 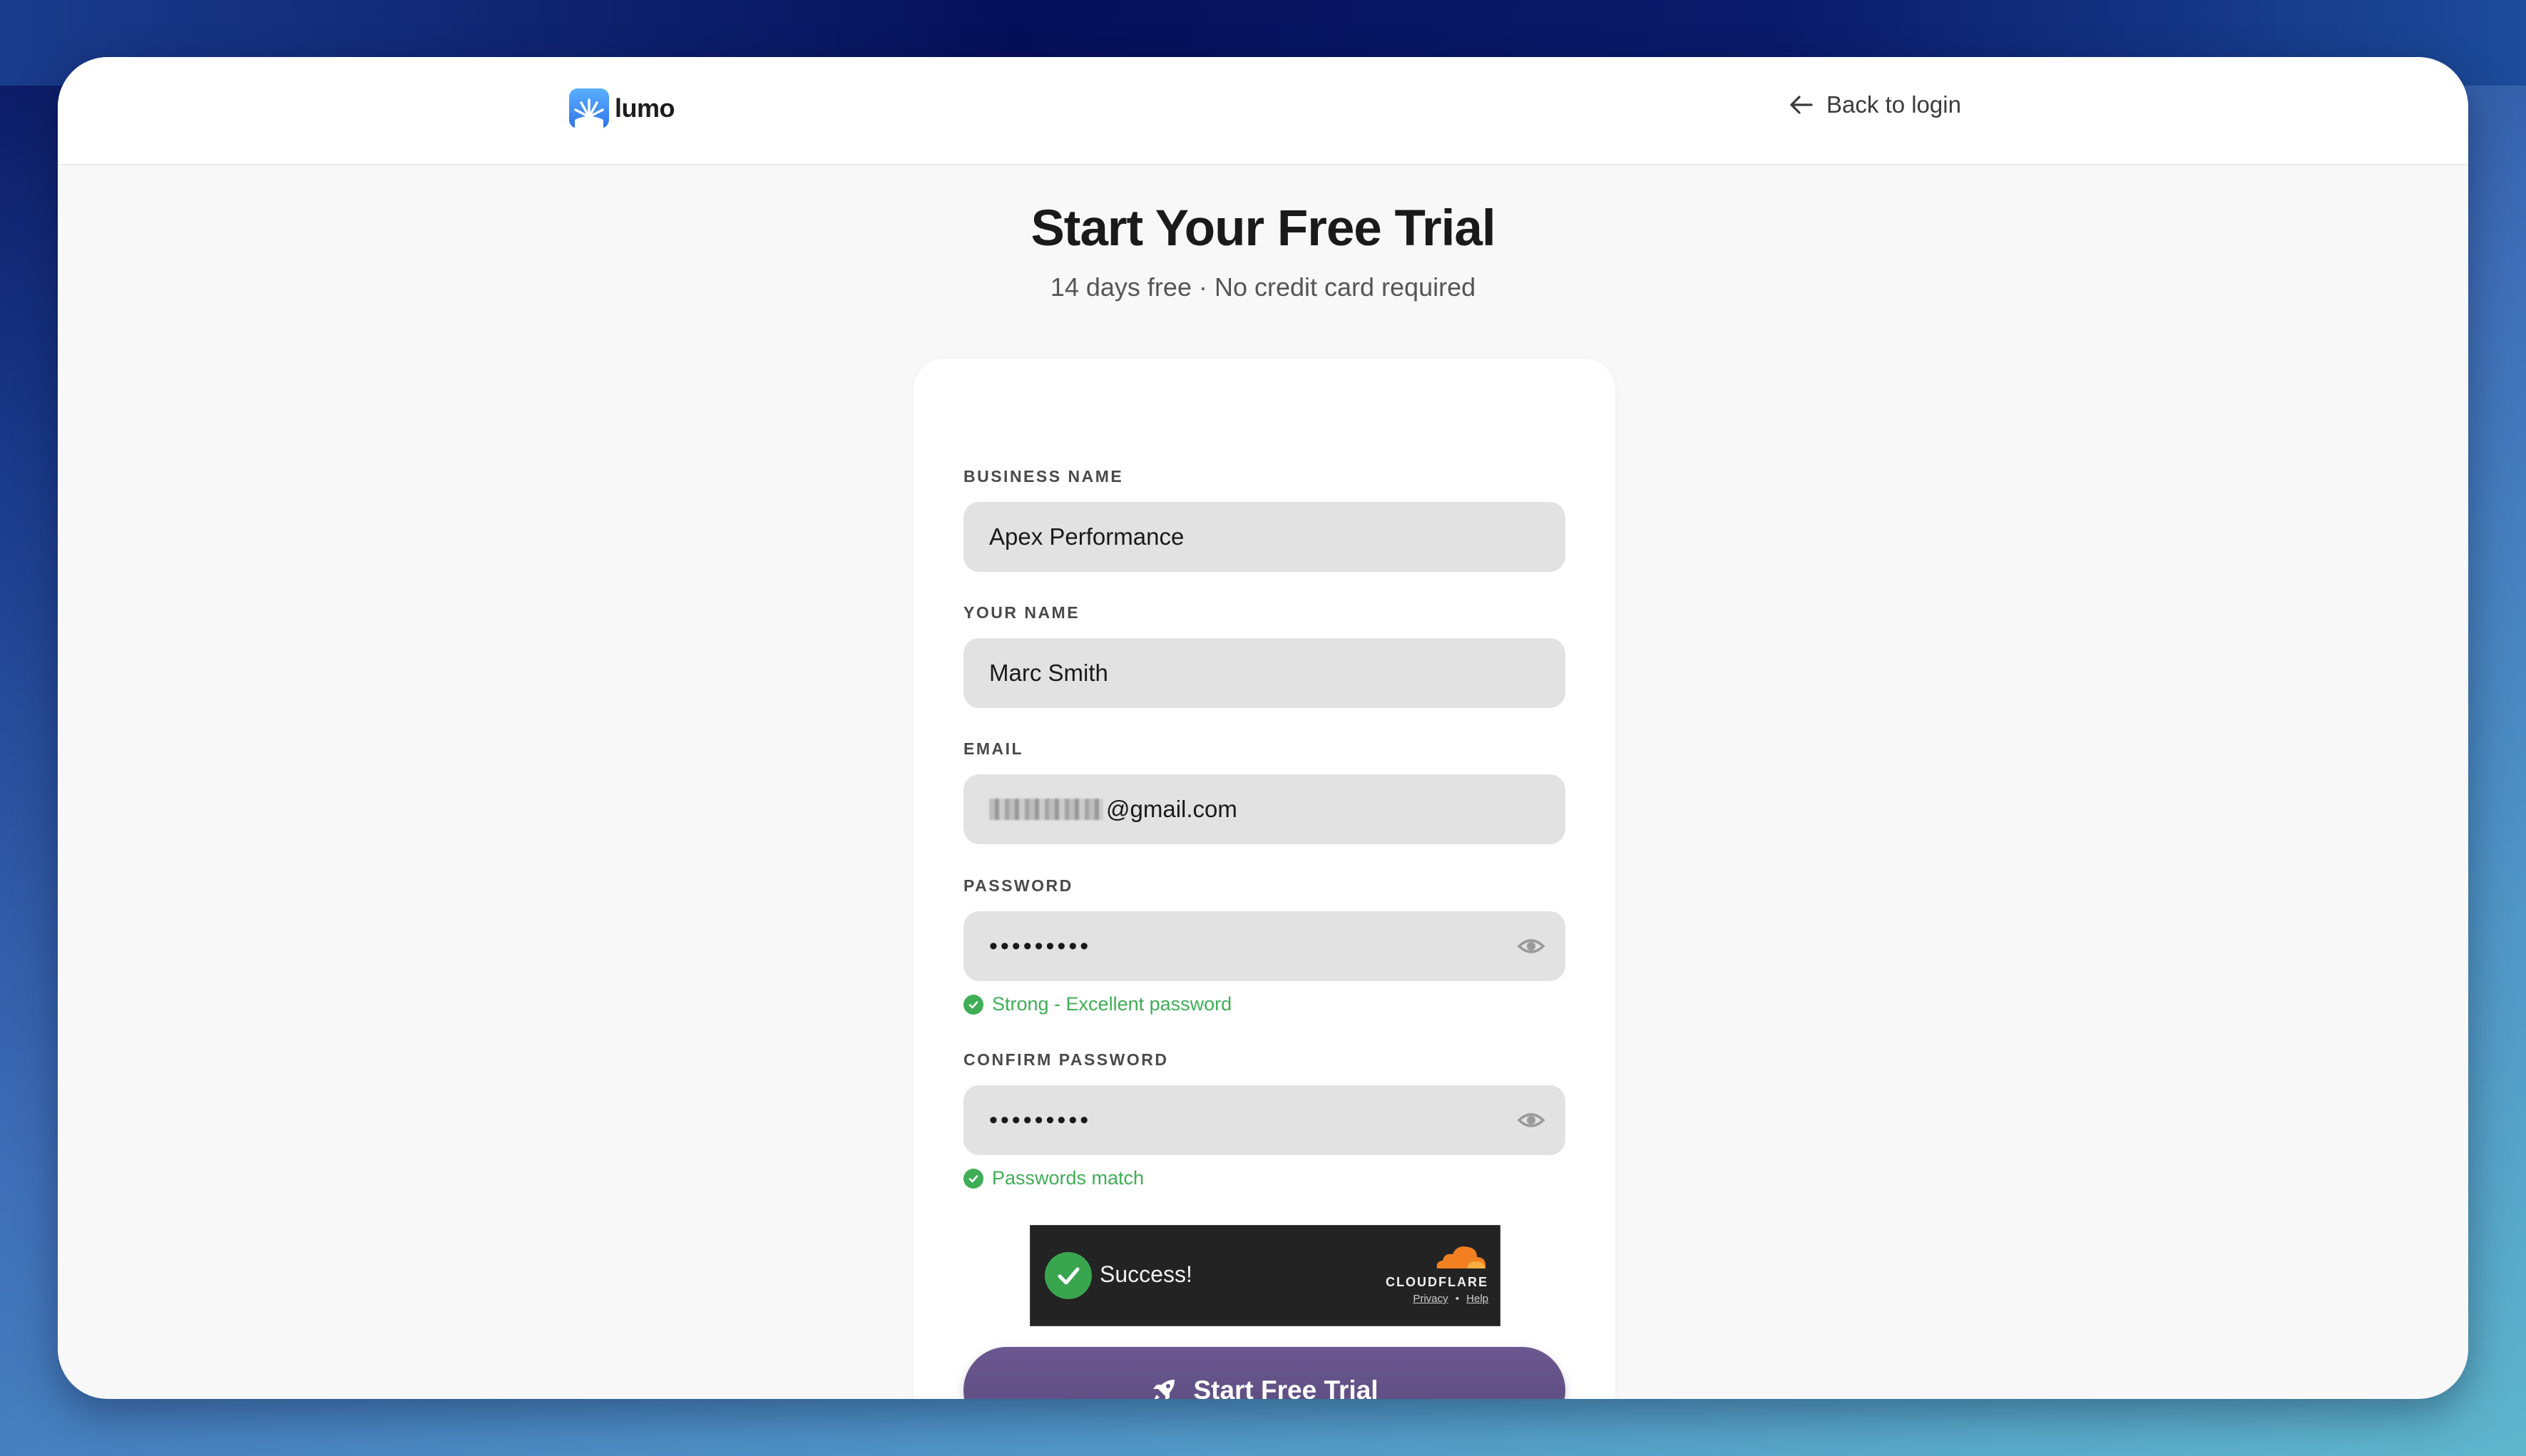 I want to click on page-title: Start Your Free Trial, so click(x=1263, y=228).